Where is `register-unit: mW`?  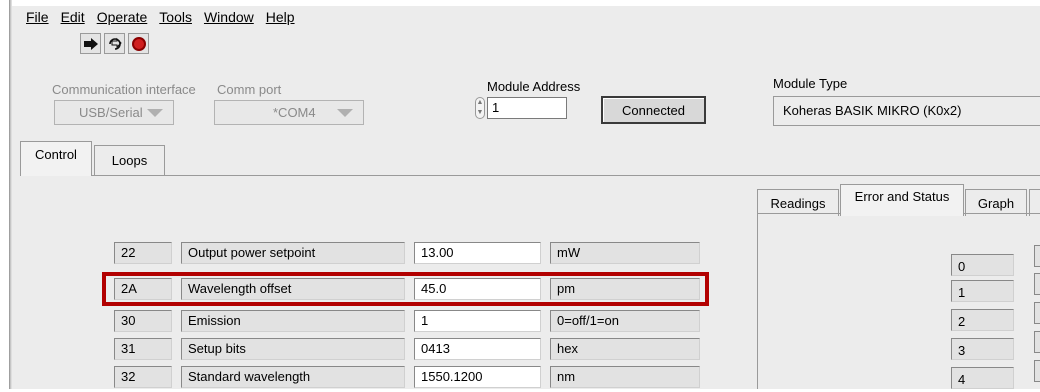
register-unit: mW is located at coordinates (625, 253).